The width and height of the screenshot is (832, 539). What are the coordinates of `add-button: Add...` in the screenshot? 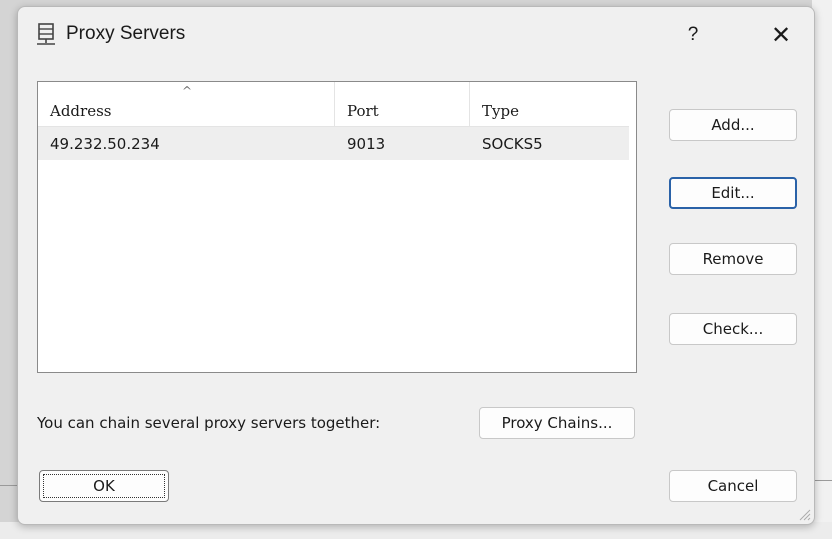 It's located at (733, 125).